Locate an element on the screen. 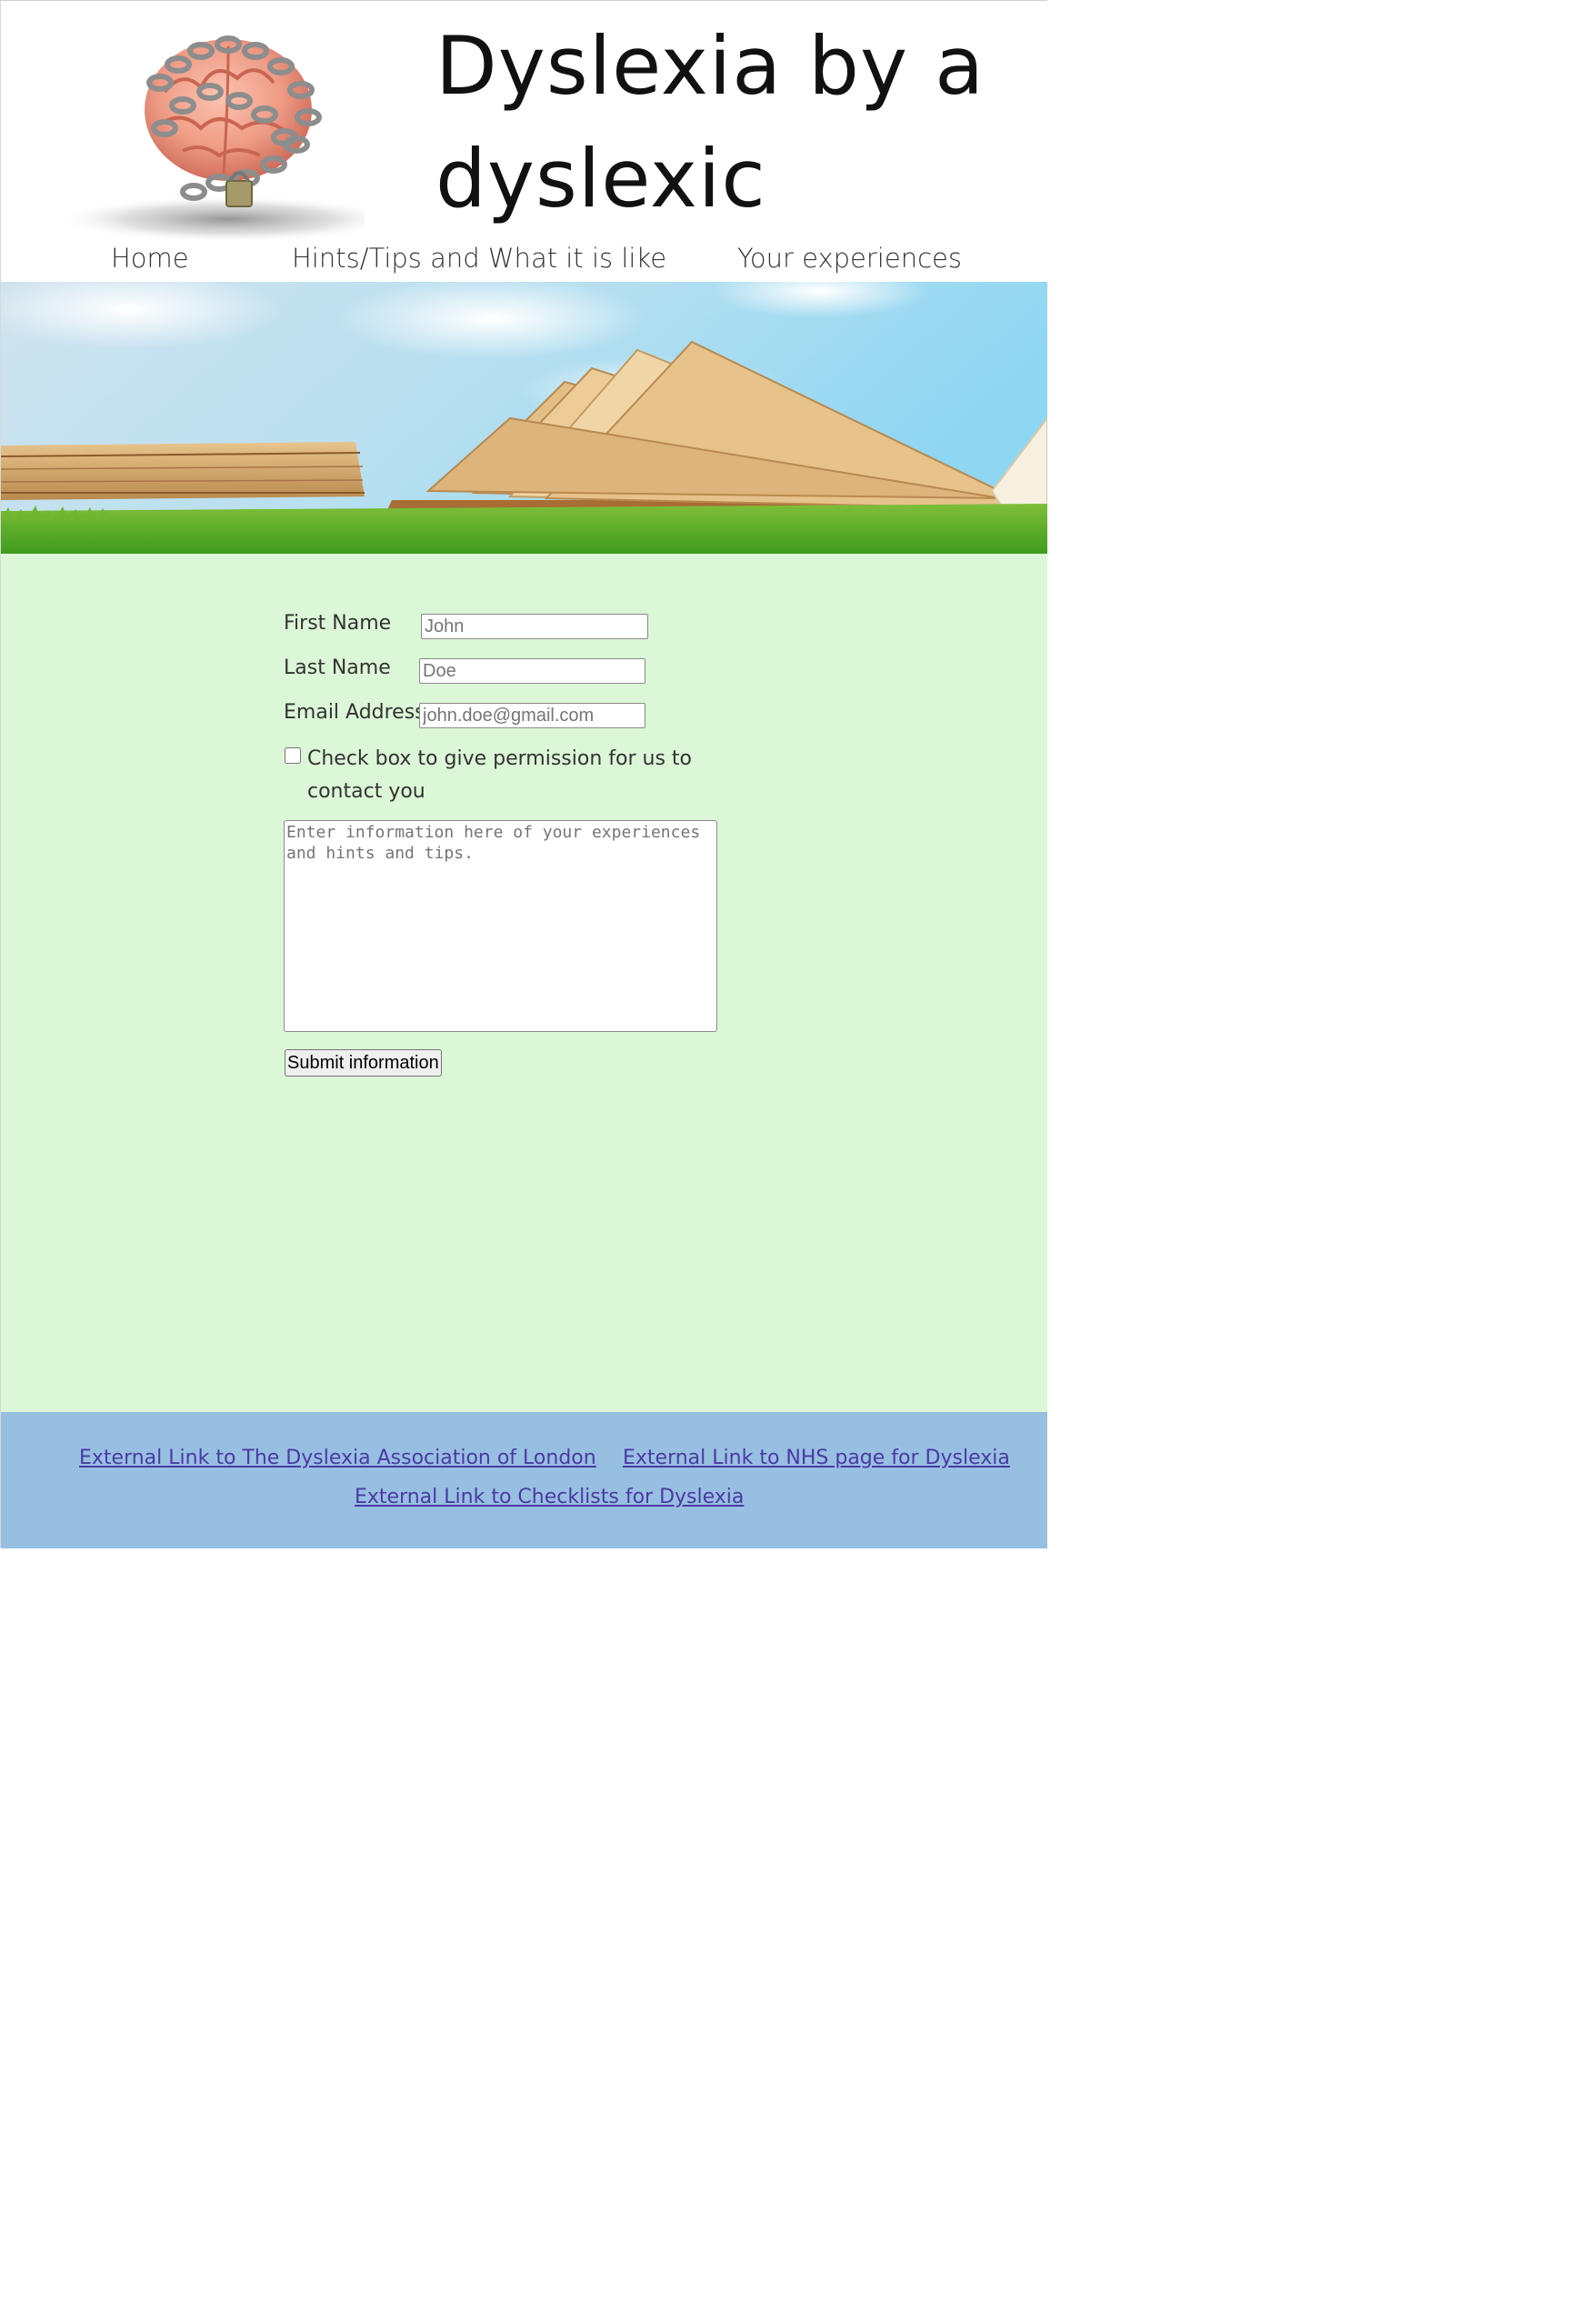 This screenshot has height=2324, width=1571. last-name-label: Last Name is located at coordinates (337, 667).